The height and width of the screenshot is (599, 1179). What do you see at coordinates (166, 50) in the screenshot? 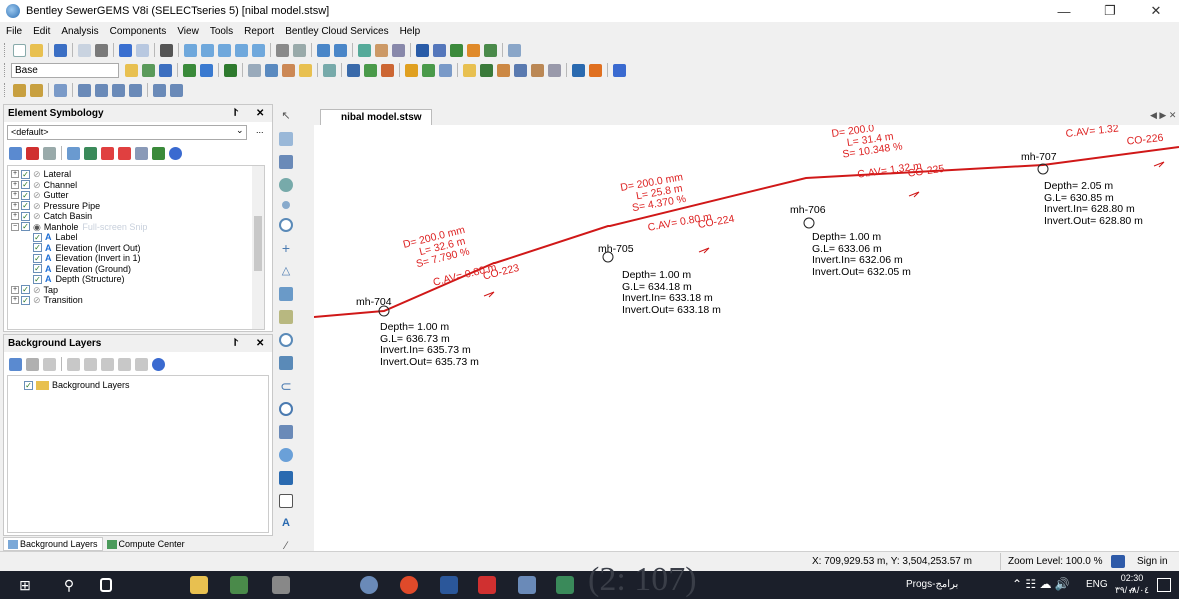
I see `find-icon` at bounding box center [166, 50].